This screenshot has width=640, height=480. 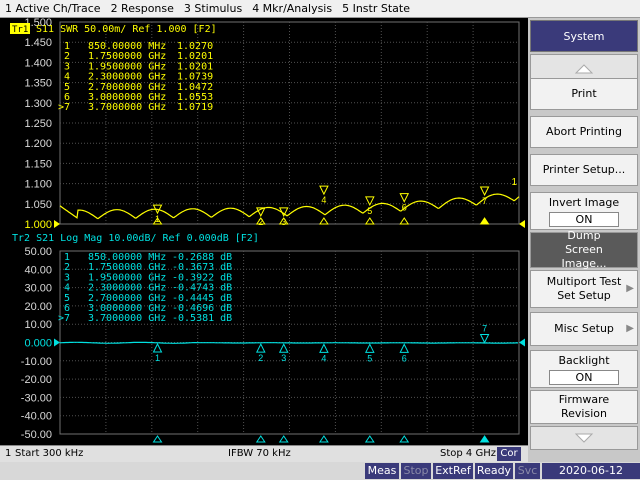 I want to click on plot2-y-tick-label: 50.00, so click(x=38, y=252).